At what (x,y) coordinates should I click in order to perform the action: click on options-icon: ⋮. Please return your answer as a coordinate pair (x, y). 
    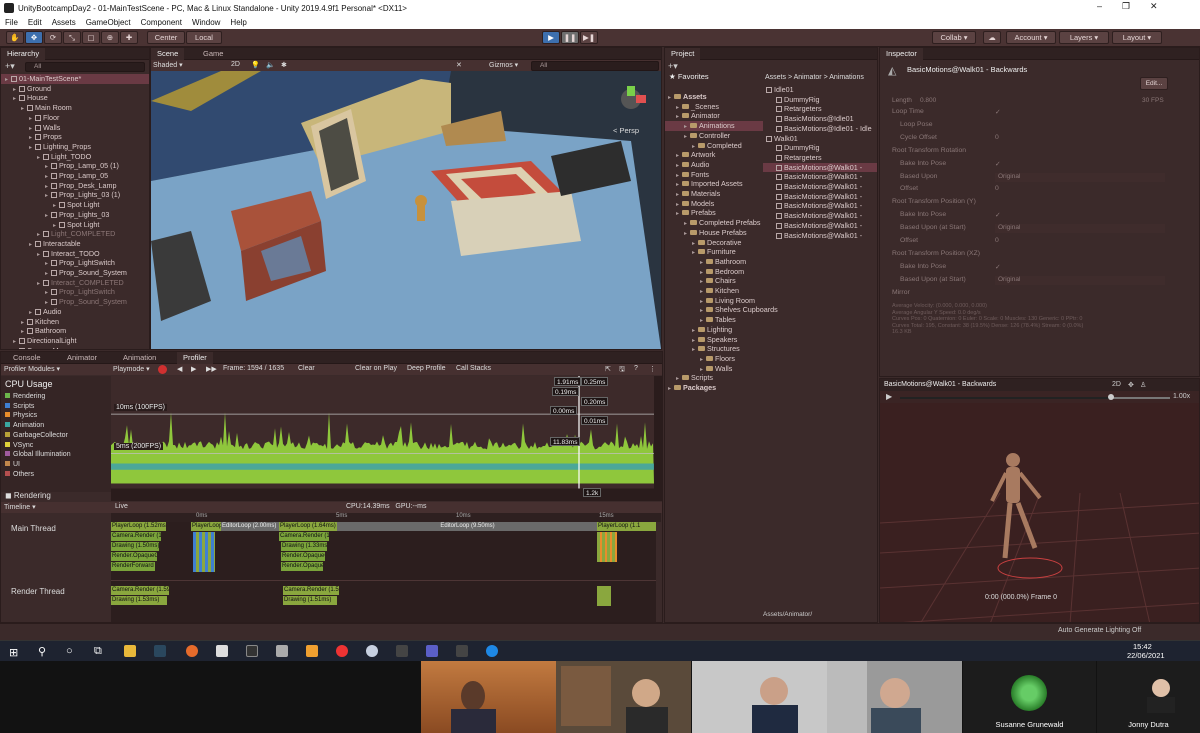
    Looking at the image, I should click on (652, 369).